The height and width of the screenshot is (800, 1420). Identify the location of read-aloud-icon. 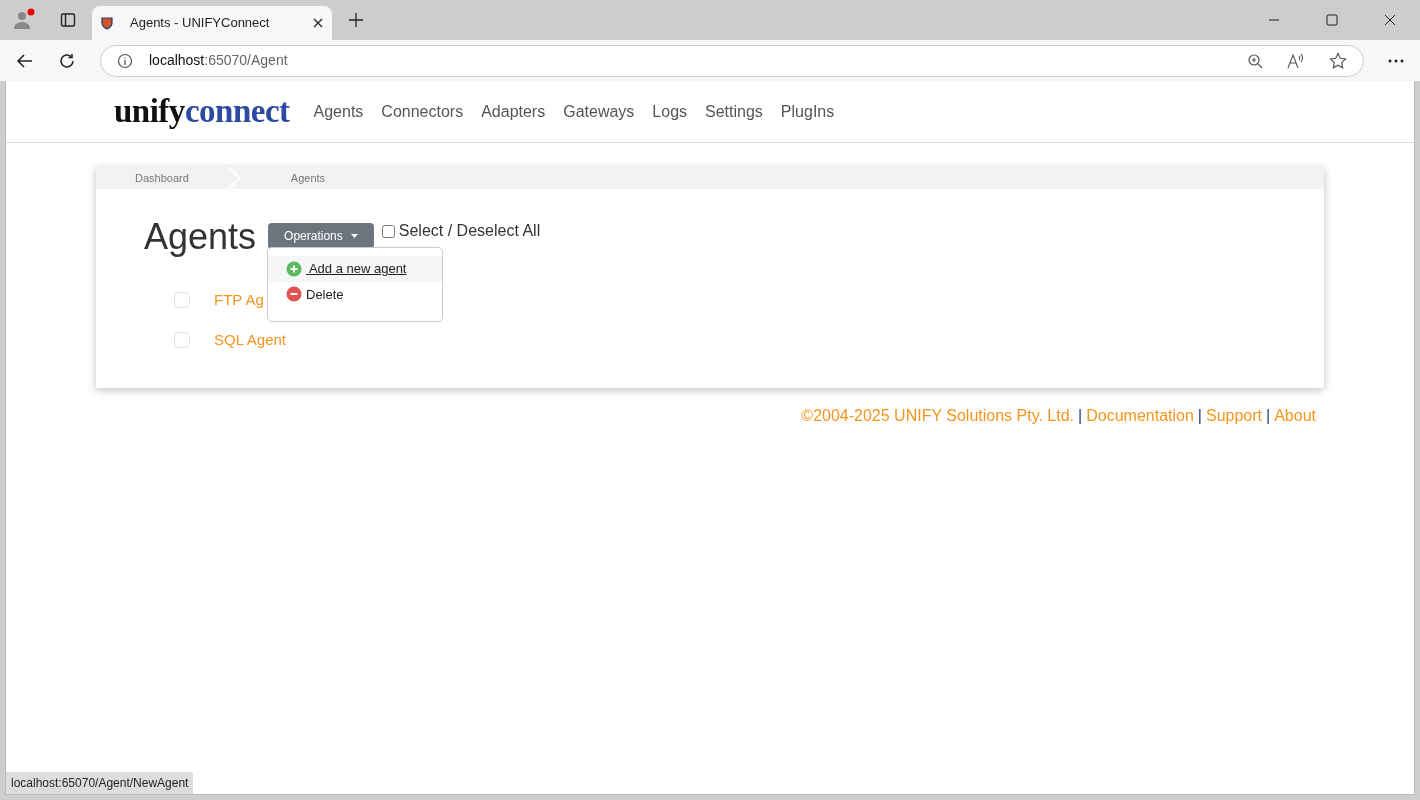
(1296, 60).